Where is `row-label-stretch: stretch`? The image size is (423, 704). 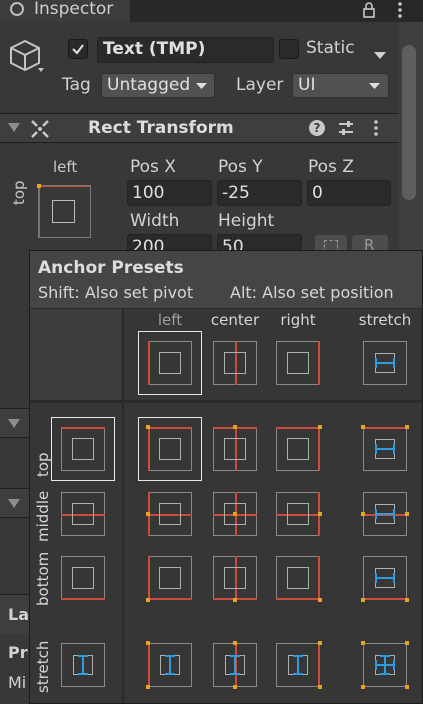
row-label-stretch: stretch is located at coordinates (43, 666).